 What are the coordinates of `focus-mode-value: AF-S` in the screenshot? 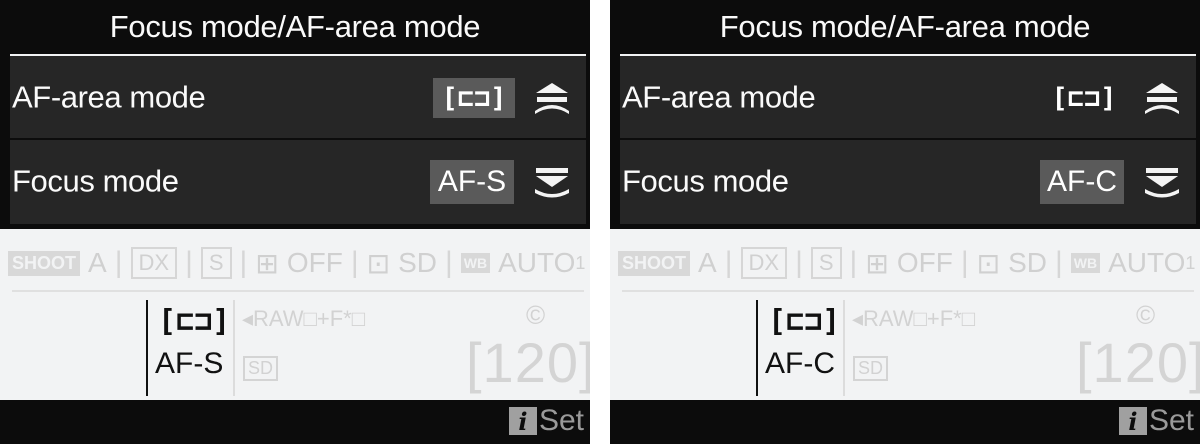 It's located at (472, 182).